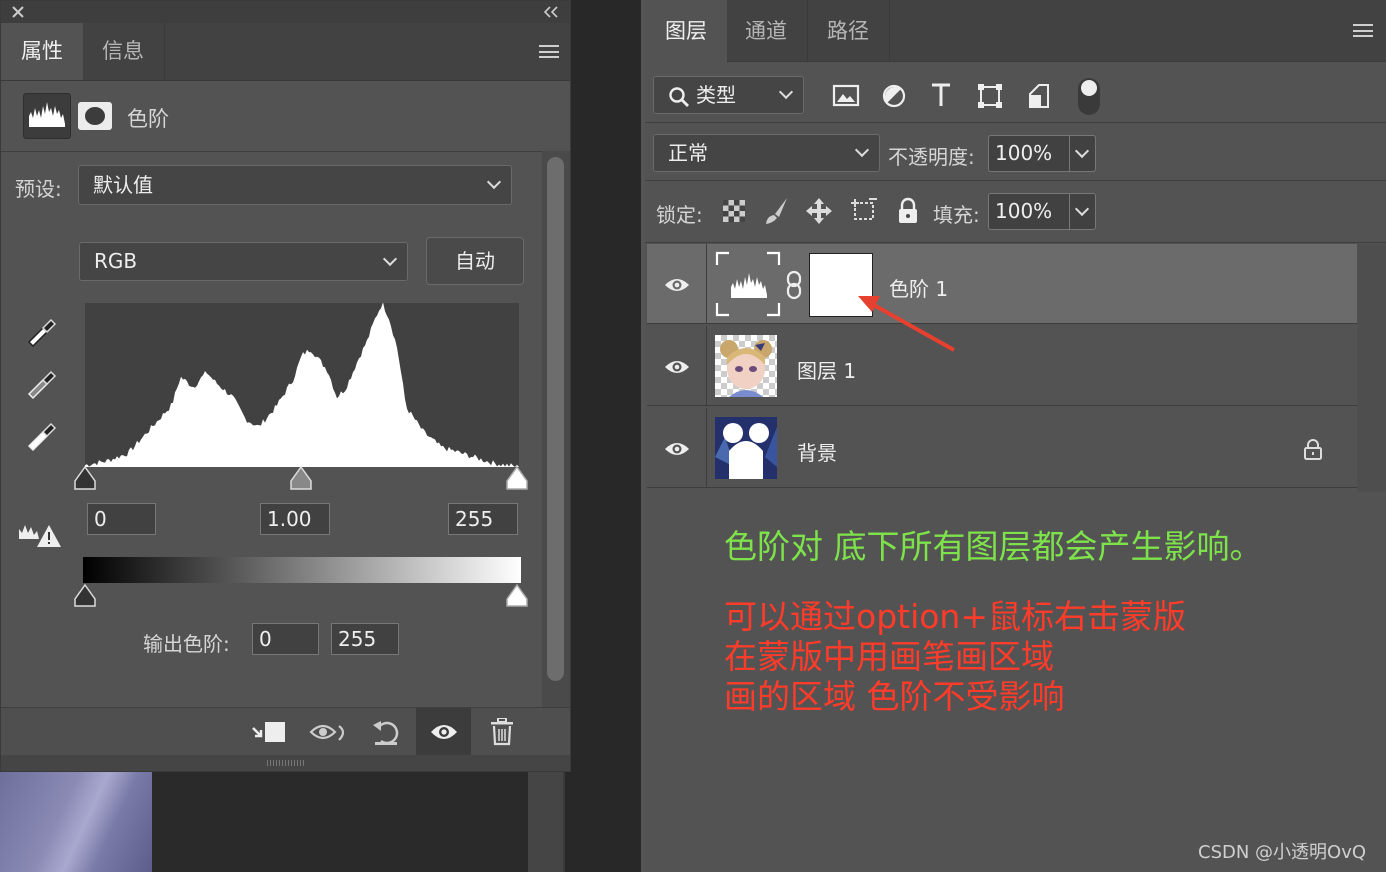 Image resolution: width=1386 pixels, height=872 pixels. What do you see at coordinates (777, 211) in the screenshot?
I see `lock-image-pixels-icon` at bounding box center [777, 211].